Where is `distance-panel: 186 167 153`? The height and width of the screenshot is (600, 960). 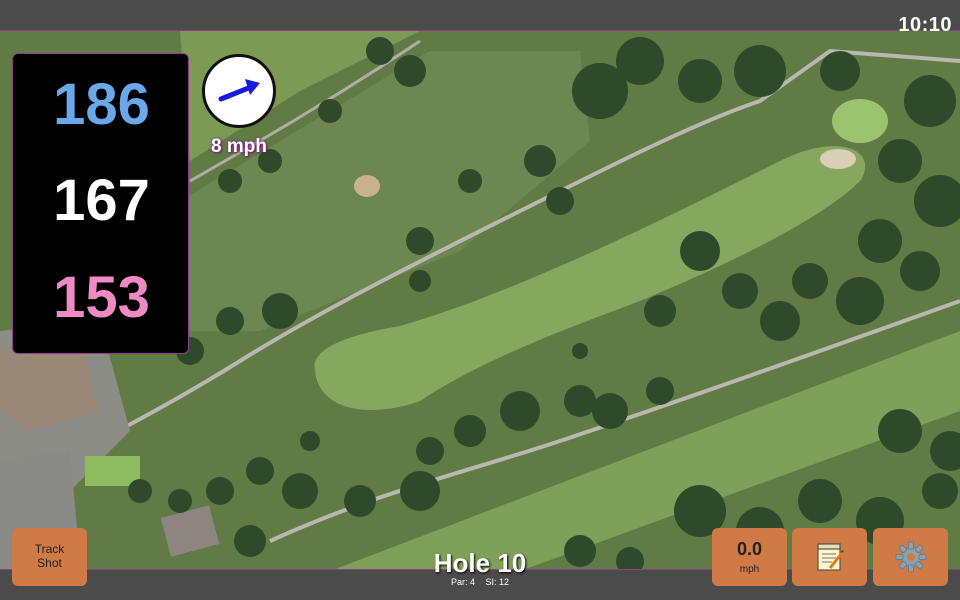
distance-panel: 186 167 153 is located at coordinates (100, 203).